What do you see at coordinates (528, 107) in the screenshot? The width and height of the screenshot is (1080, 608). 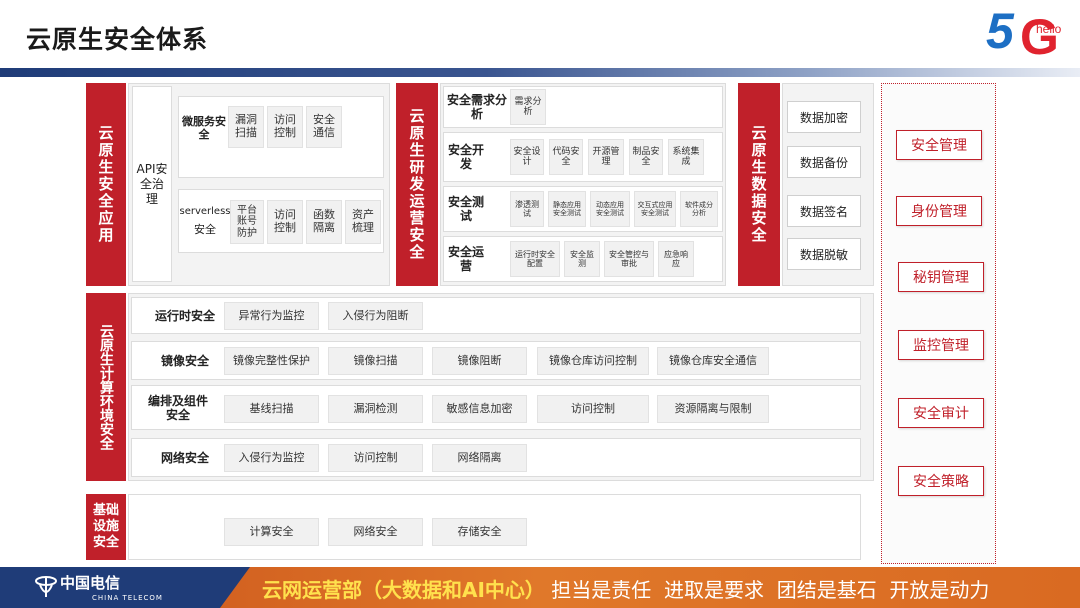 I see `devops-chip: 需求分析` at bounding box center [528, 107].